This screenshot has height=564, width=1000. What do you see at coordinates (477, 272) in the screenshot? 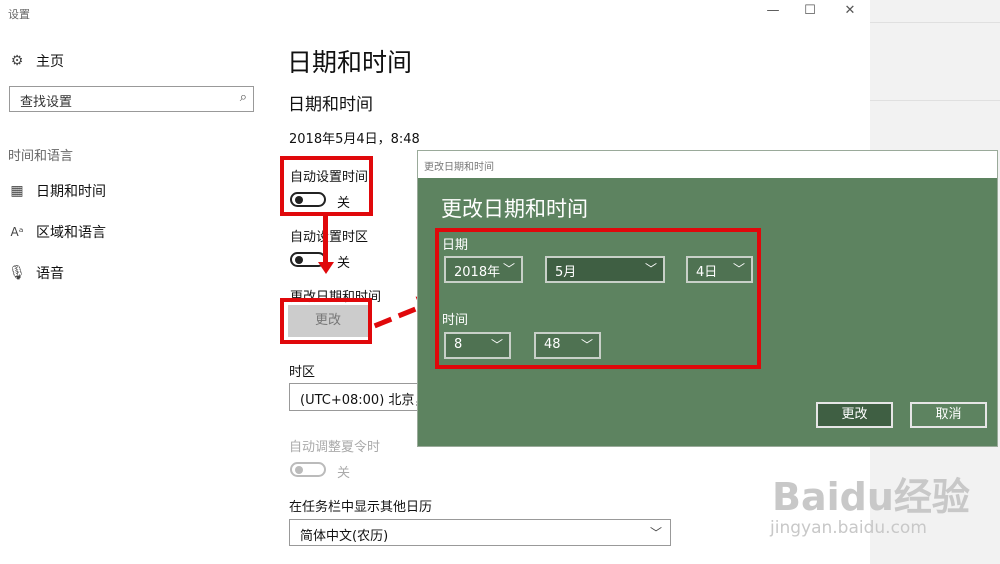
I see `year-value: 2018年` at bounding box center [477, 272].